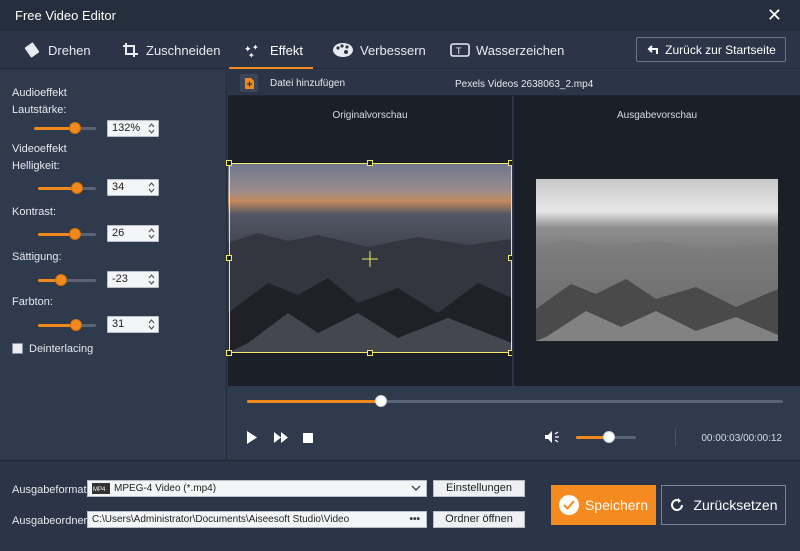 Image resolution: width=800 pixels, height=551 pixels. Describe the element at coordinates (17, 348) in the screenshot. I see `deinterlace-checkbox` at that location.